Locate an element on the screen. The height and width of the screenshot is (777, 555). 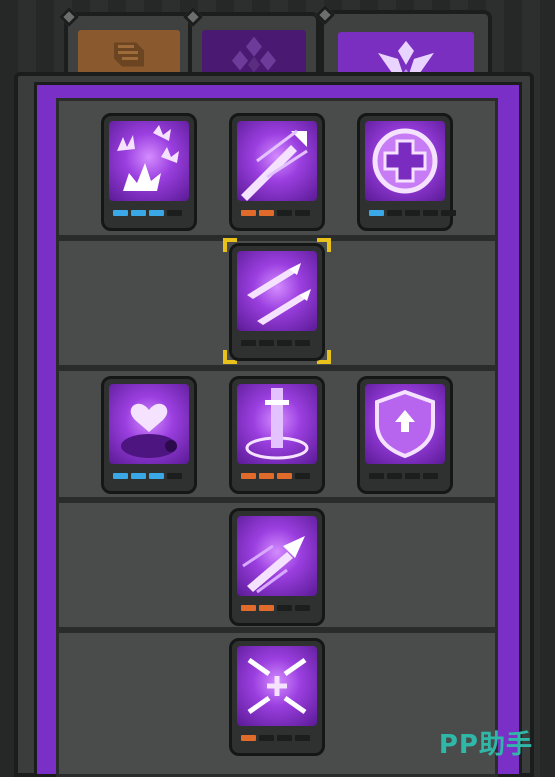
scroll-icon is located at coordinates (129, 54).